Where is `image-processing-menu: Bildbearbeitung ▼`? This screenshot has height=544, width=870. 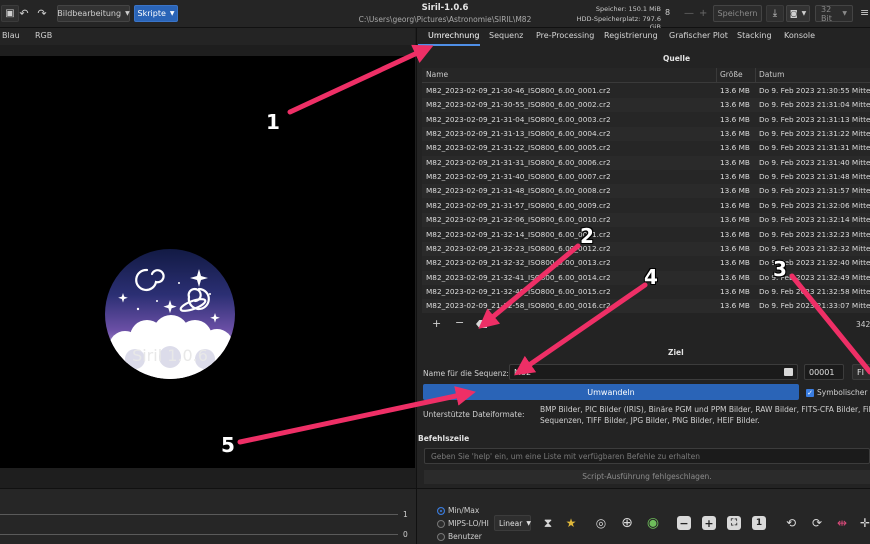 image-processing-menu: Bildbearbeitung ▼ is located at coordinates (93, 13).